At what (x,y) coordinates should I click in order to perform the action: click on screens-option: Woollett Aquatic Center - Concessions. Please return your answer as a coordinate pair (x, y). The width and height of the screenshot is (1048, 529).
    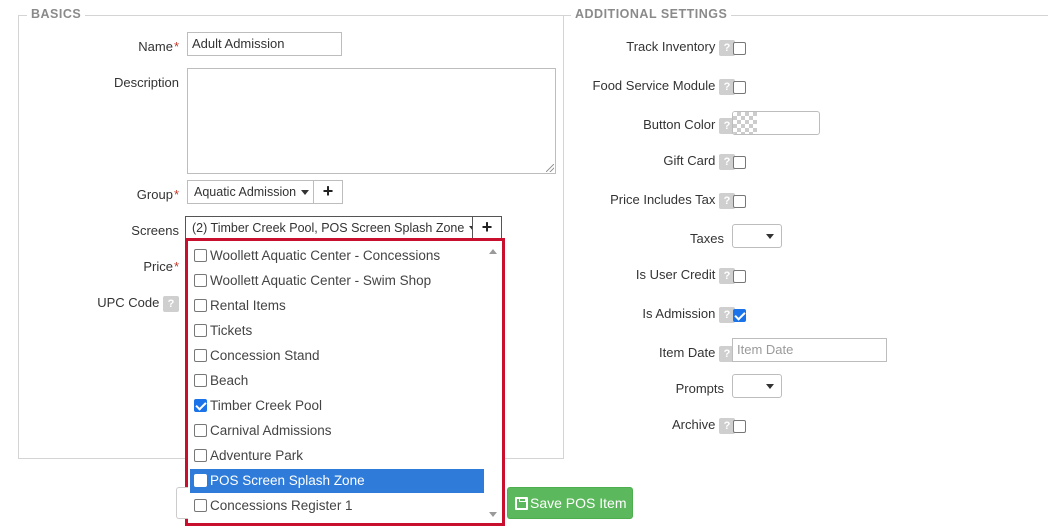
    Looking at the image, I should click on (337, 256).